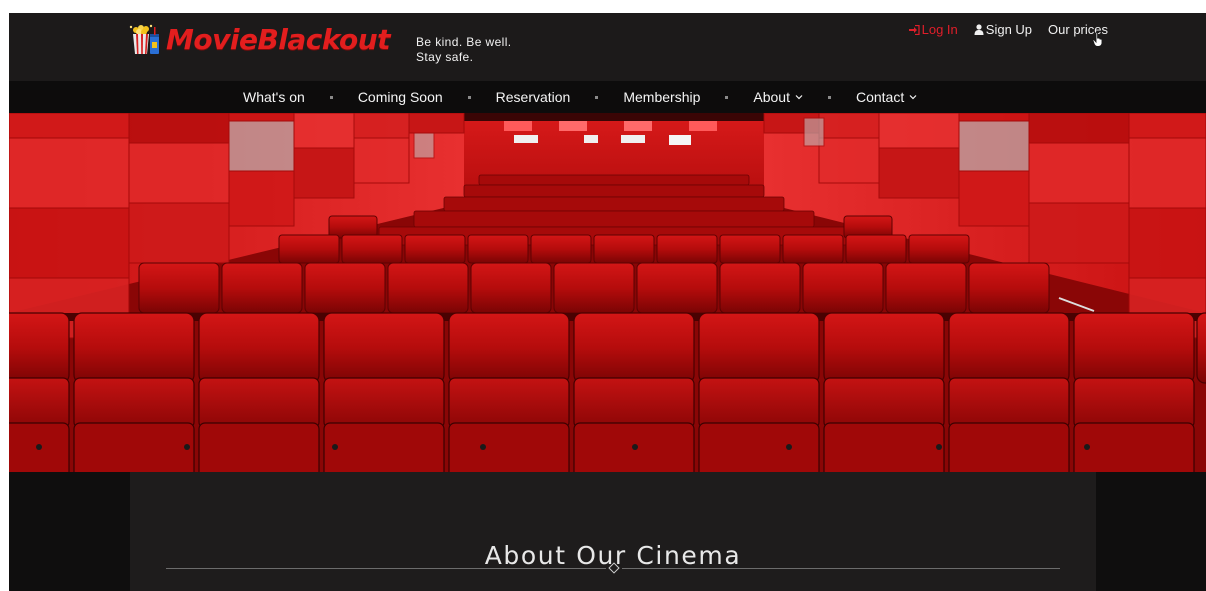  I want to click on login-link: Log In, so click(933, 29).